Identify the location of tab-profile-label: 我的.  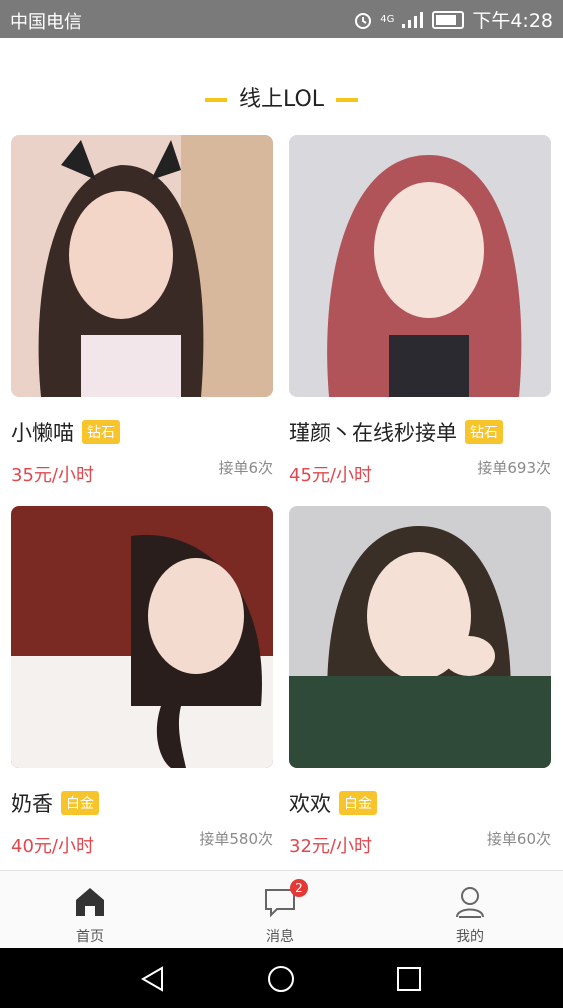
(470, 937).